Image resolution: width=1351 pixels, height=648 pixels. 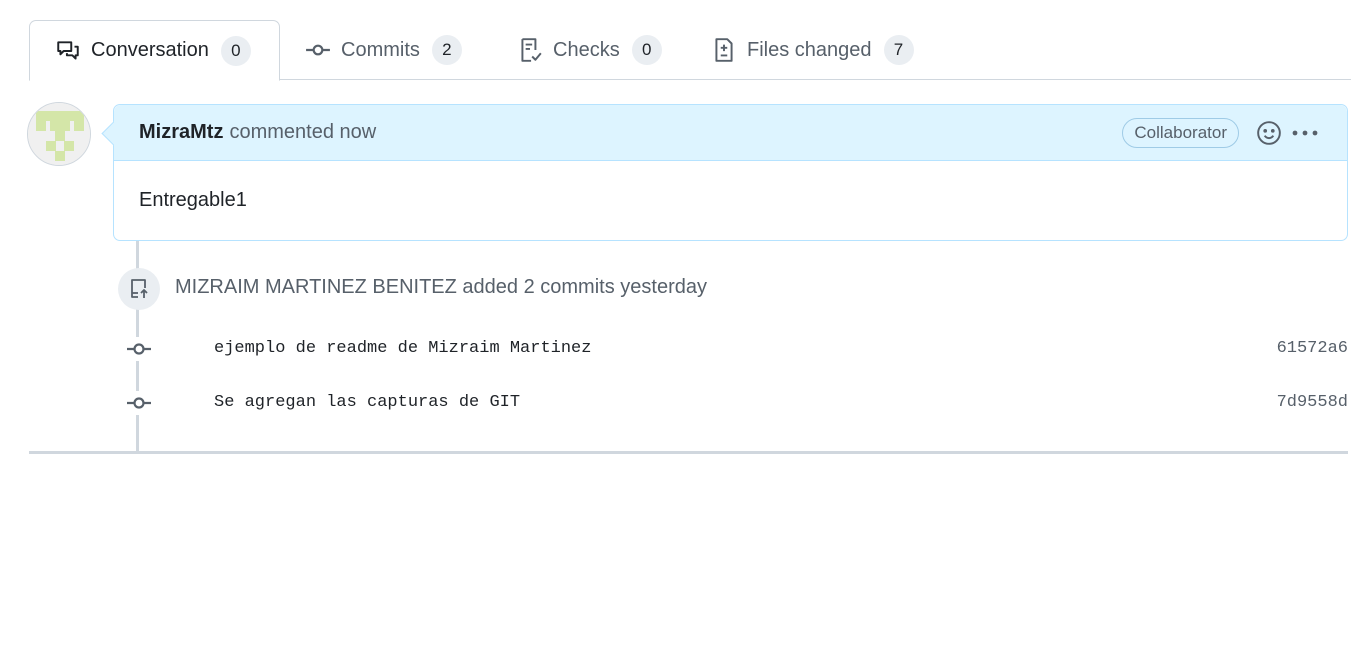 What do you see at coordinates (402, 348) in the screenshot?
I see `commit-message: ejemplo de readme de Mizraim Martinez` at bounding box center [402, 348].